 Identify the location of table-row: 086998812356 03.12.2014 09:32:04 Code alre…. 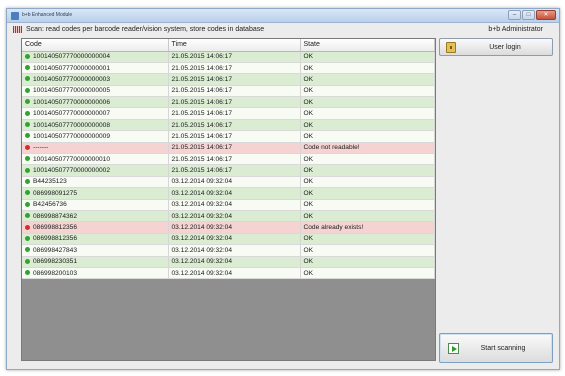
(228, 227).